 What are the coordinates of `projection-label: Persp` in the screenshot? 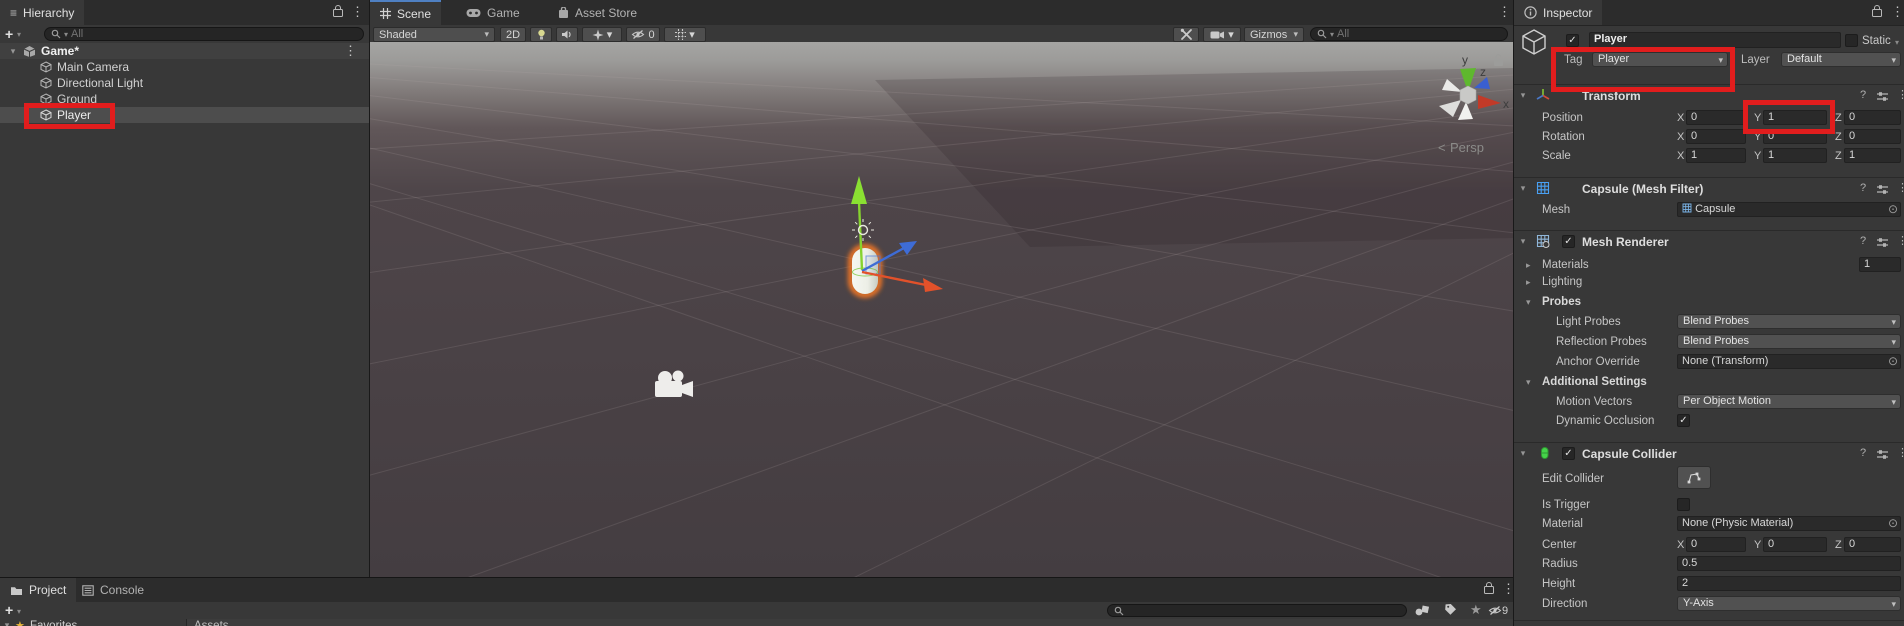 It's located at (1467, 147).